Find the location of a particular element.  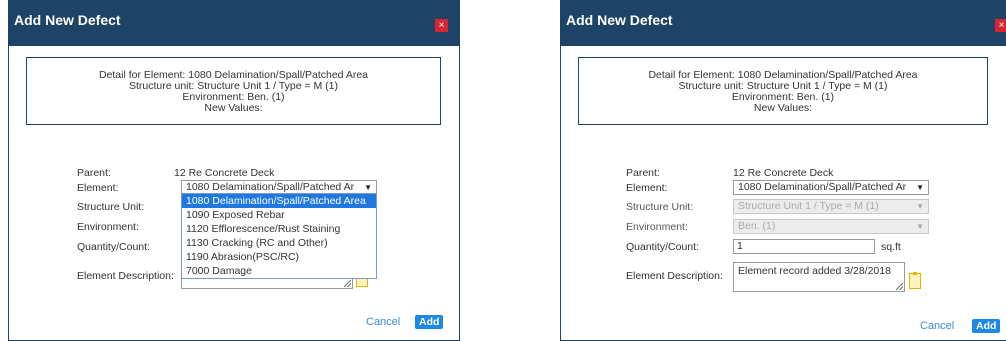

description-textarea: Element record added 3/28/2018 is located at coordinates (819, 277).